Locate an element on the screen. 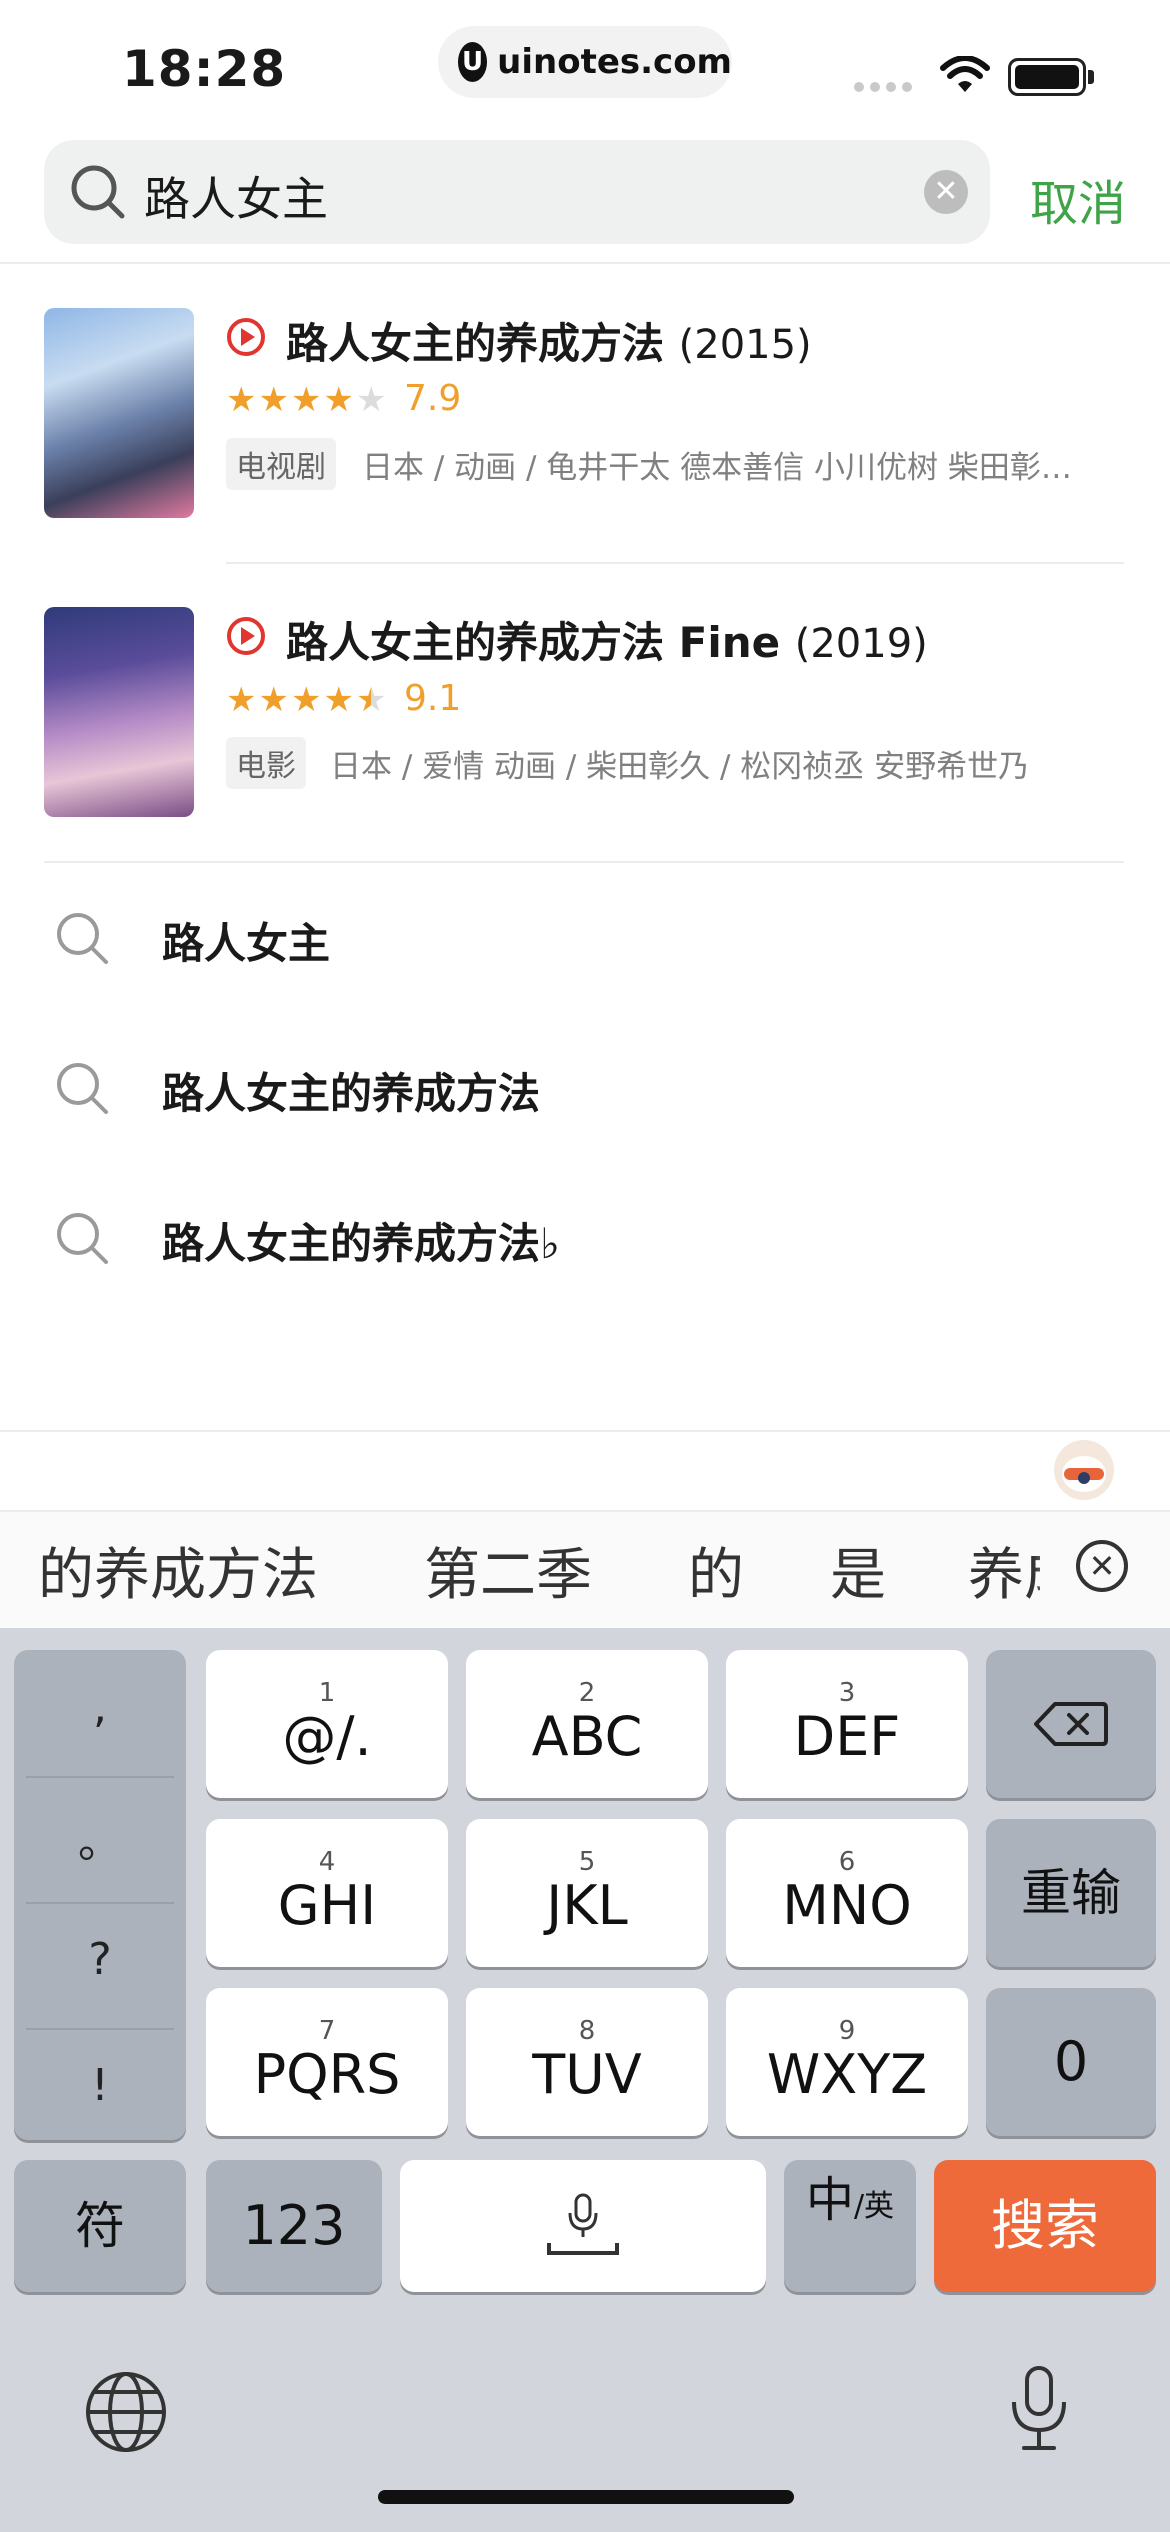 This screenshot has width=1170, height=2532. result-title: 路人女主的养成方法 (2015) is located at coordinates (549, 340).